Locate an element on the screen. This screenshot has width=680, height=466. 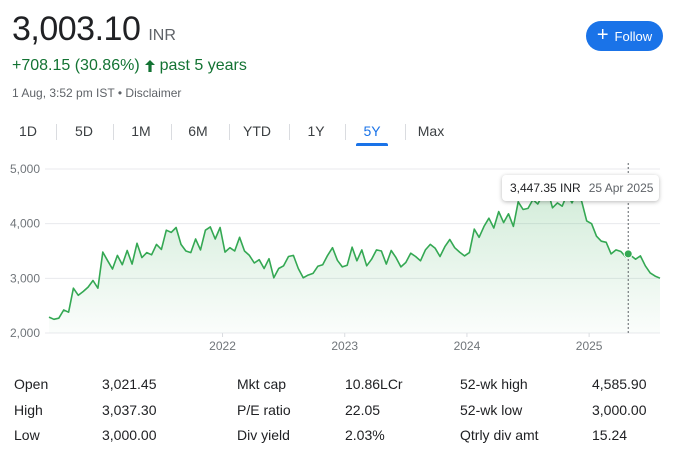
tab-max: Max is located at coordinates (431, 132).